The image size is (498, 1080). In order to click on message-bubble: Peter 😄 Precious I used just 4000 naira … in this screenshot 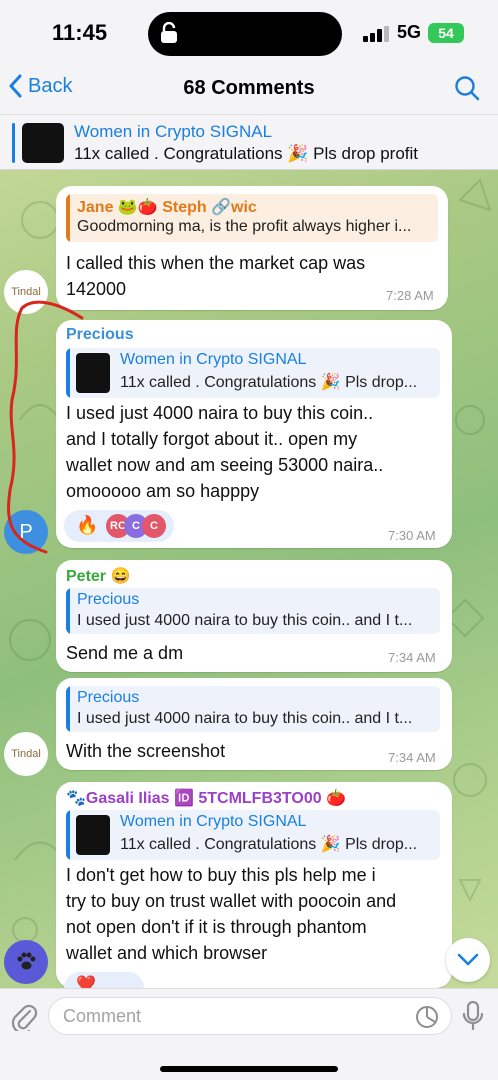, I will do `click(254, 616)`.